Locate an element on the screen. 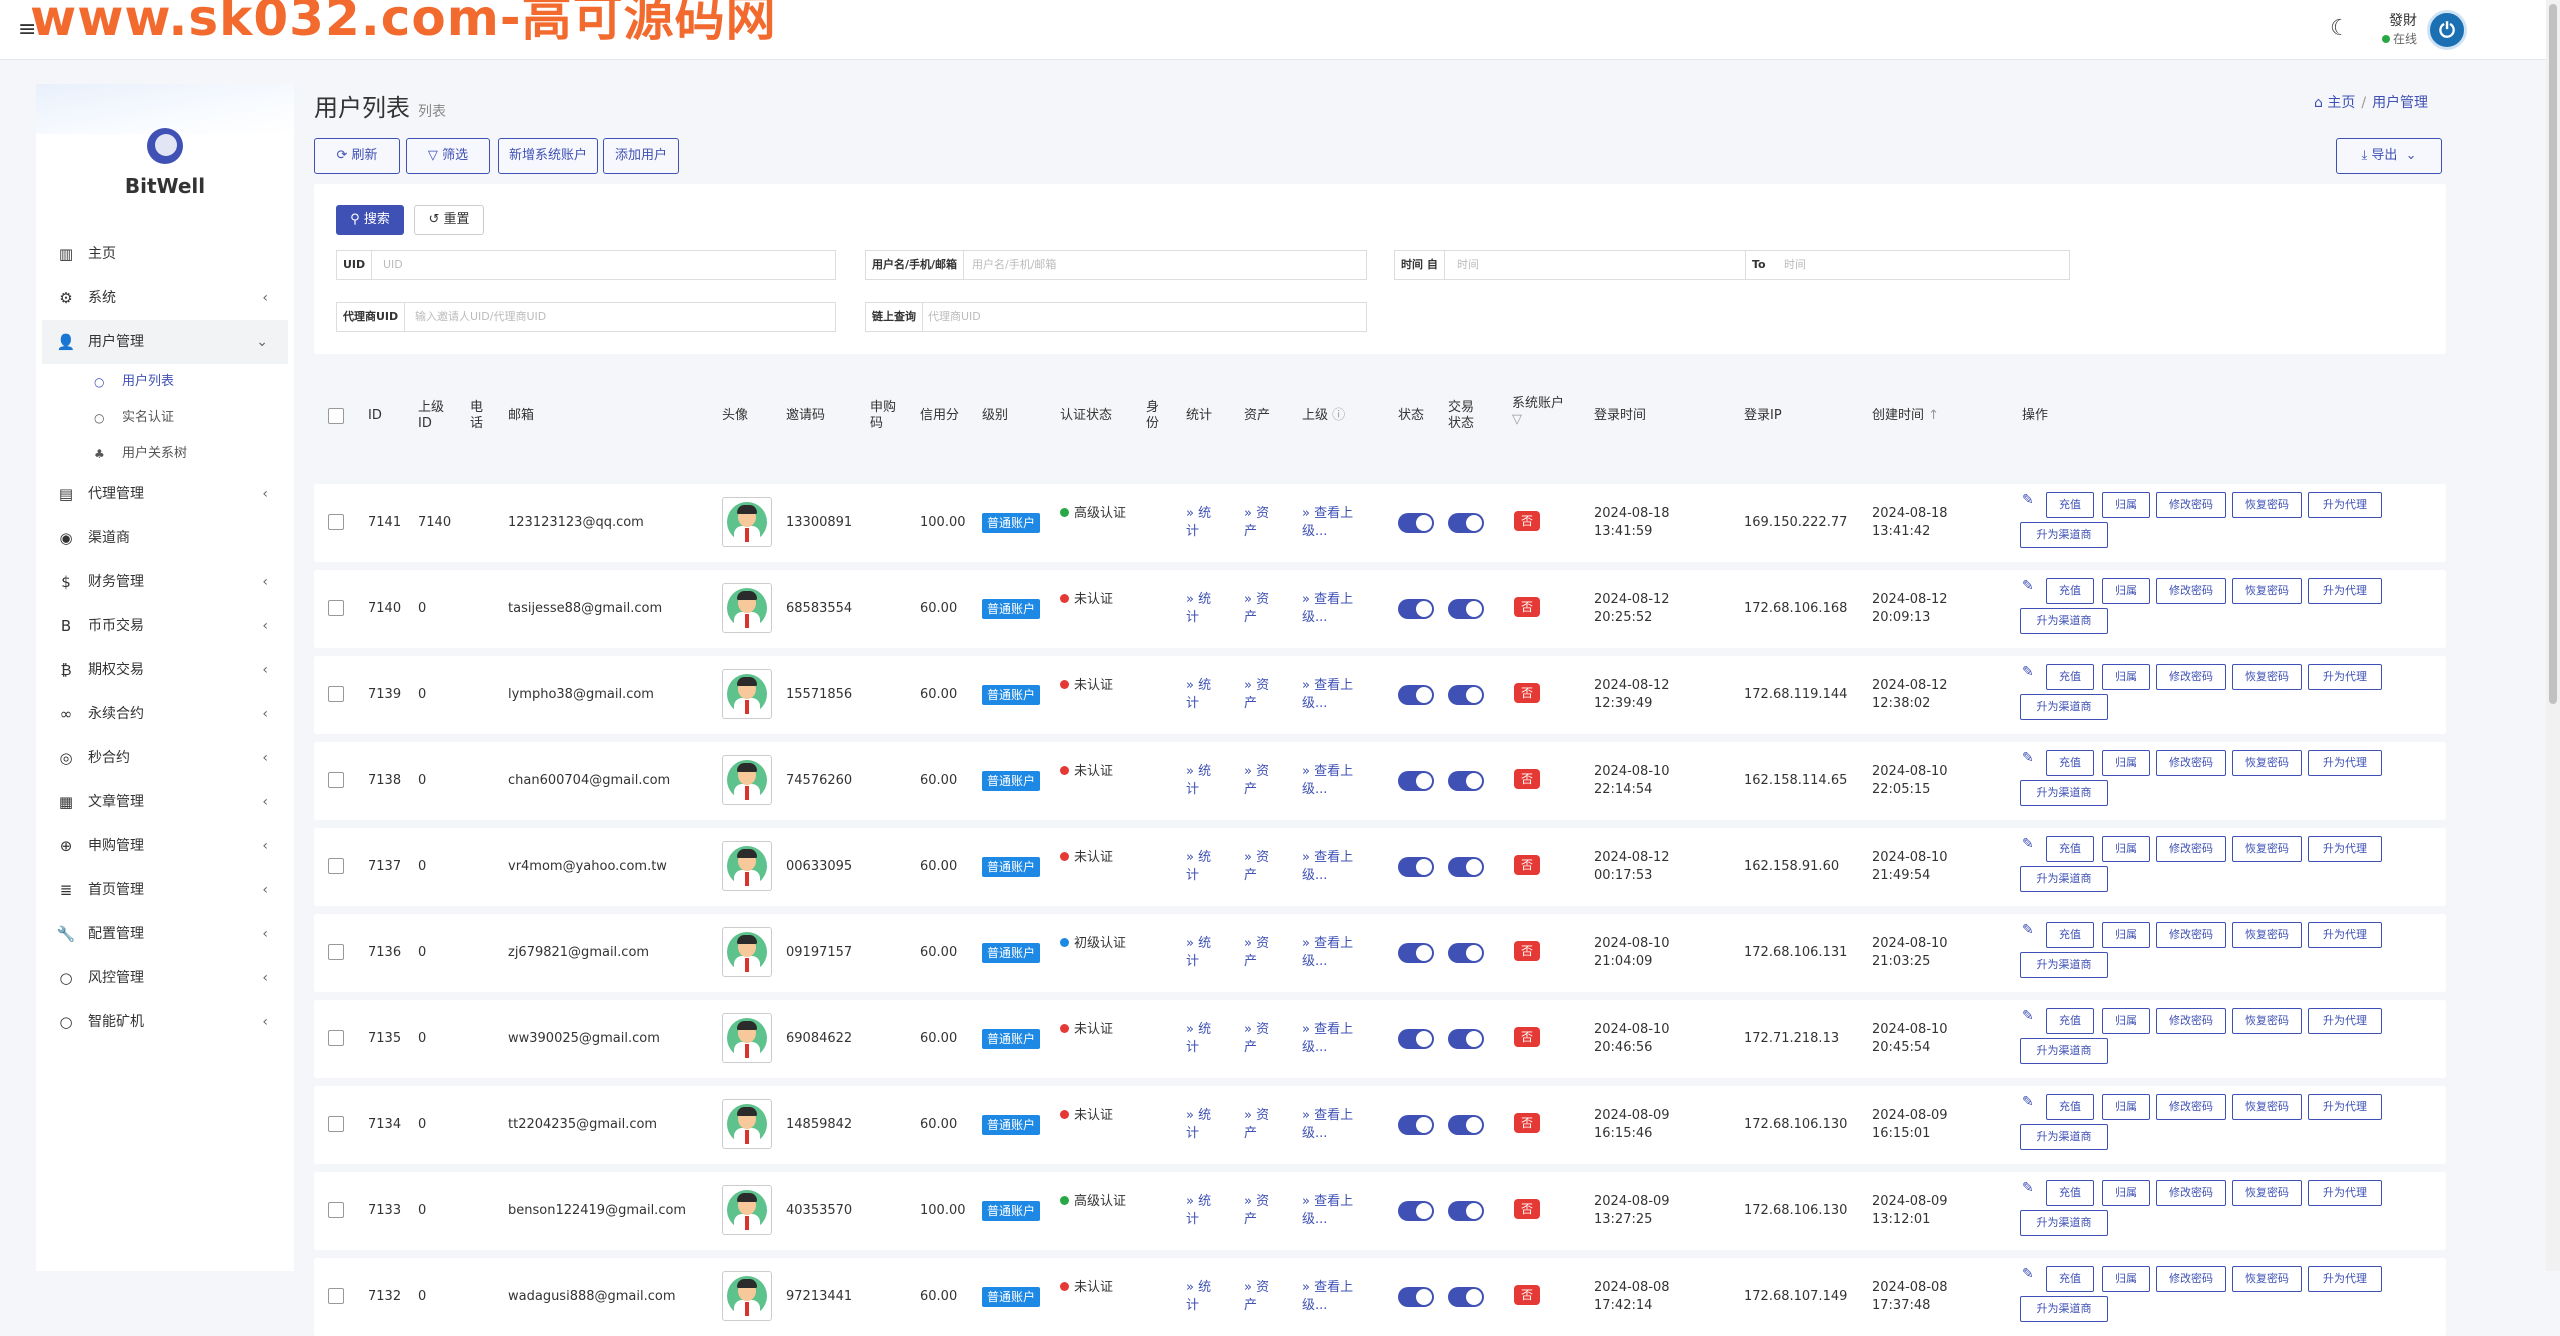 The height and width of the screenshot is (1336, 2560). sidebar-item: ∞ 永续合约 ‹ is located at coordinates (165, 714).